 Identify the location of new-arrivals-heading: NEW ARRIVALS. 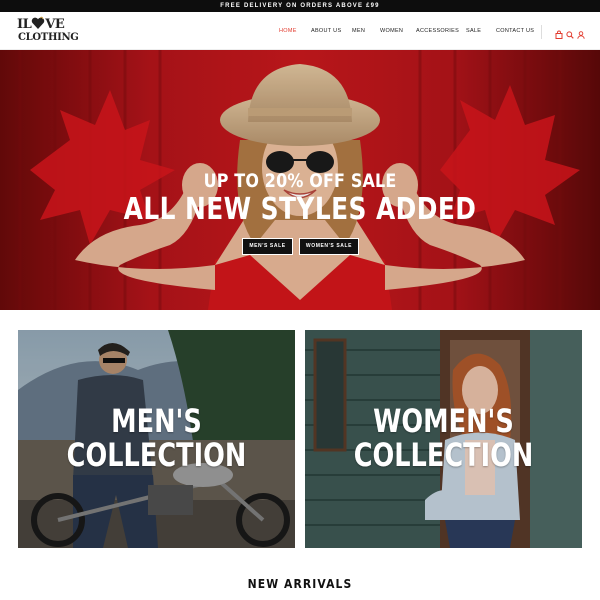
(300, 584).